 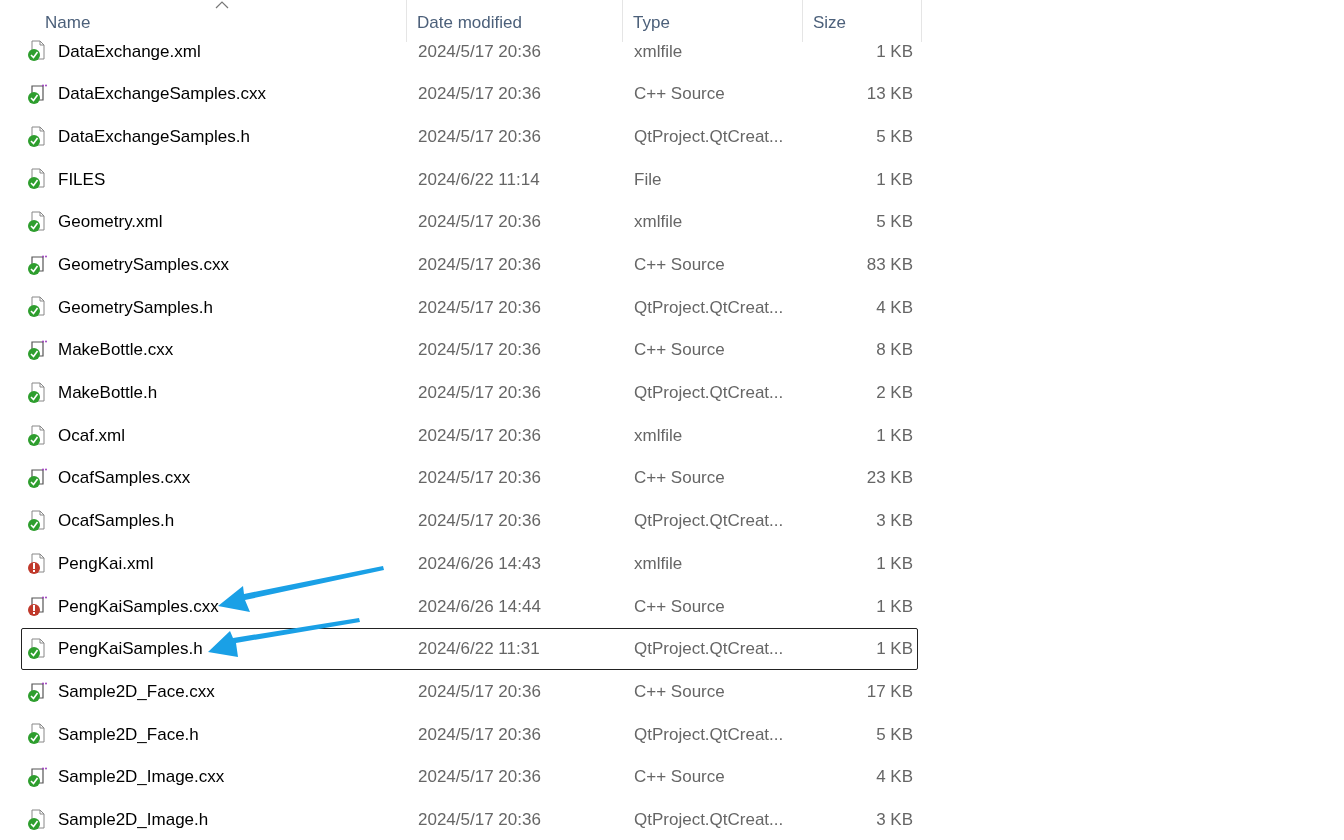 What do you see at coordinates (116, 521) in the screenshot?
I see `file-name: OcafSamples.h` at bounding box center [116, 521].